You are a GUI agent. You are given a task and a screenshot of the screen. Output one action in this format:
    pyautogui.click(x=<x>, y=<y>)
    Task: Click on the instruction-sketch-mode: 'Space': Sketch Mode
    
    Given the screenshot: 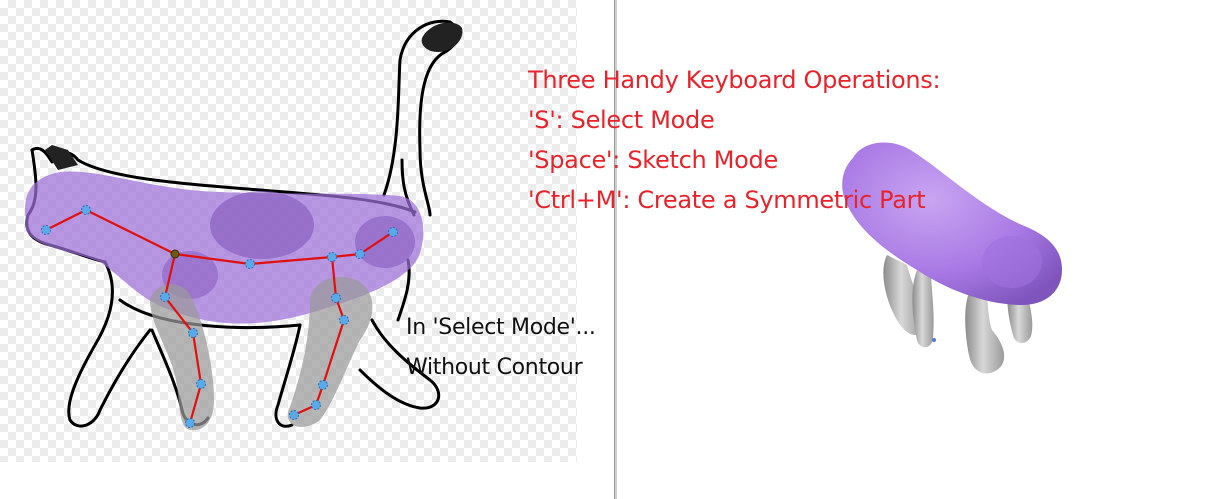 What is the action you would take?
    pyautogui.click(x=653, y=160)
    